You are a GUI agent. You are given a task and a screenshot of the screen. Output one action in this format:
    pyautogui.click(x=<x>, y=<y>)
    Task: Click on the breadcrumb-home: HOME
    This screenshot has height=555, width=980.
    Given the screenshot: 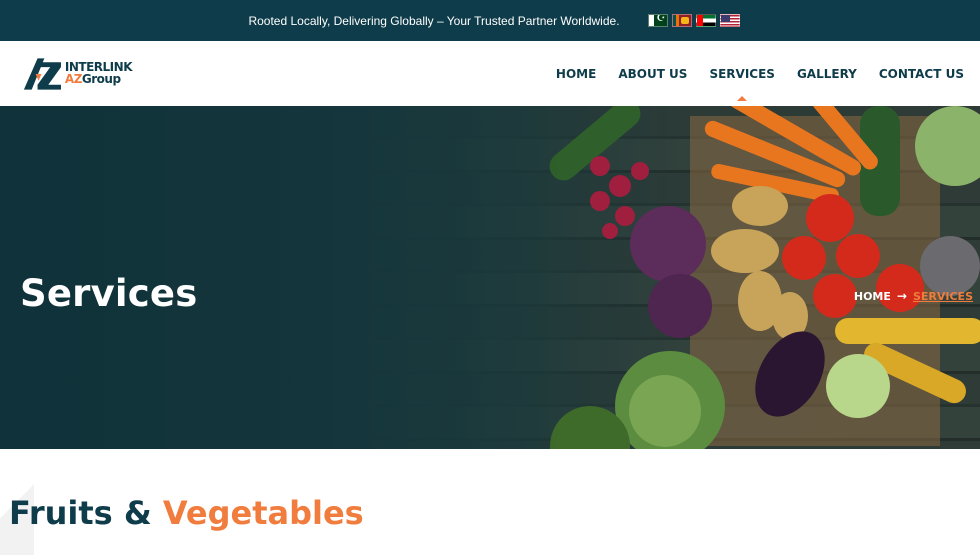 What is the action you would take?
    pyautogui.click(x=872, y=296)
    